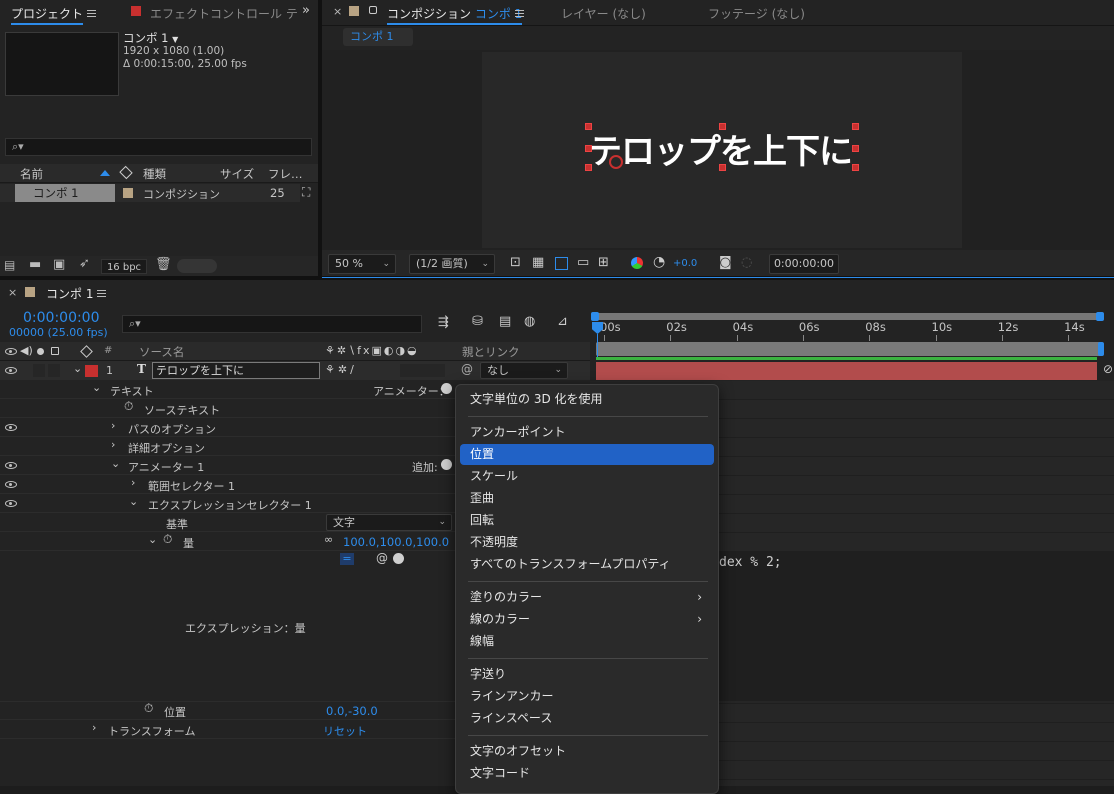  What do you see at coordinates (105, 173) in the screenshot?
I see `sort-ascending-icon` at bounding box center [105, 173].